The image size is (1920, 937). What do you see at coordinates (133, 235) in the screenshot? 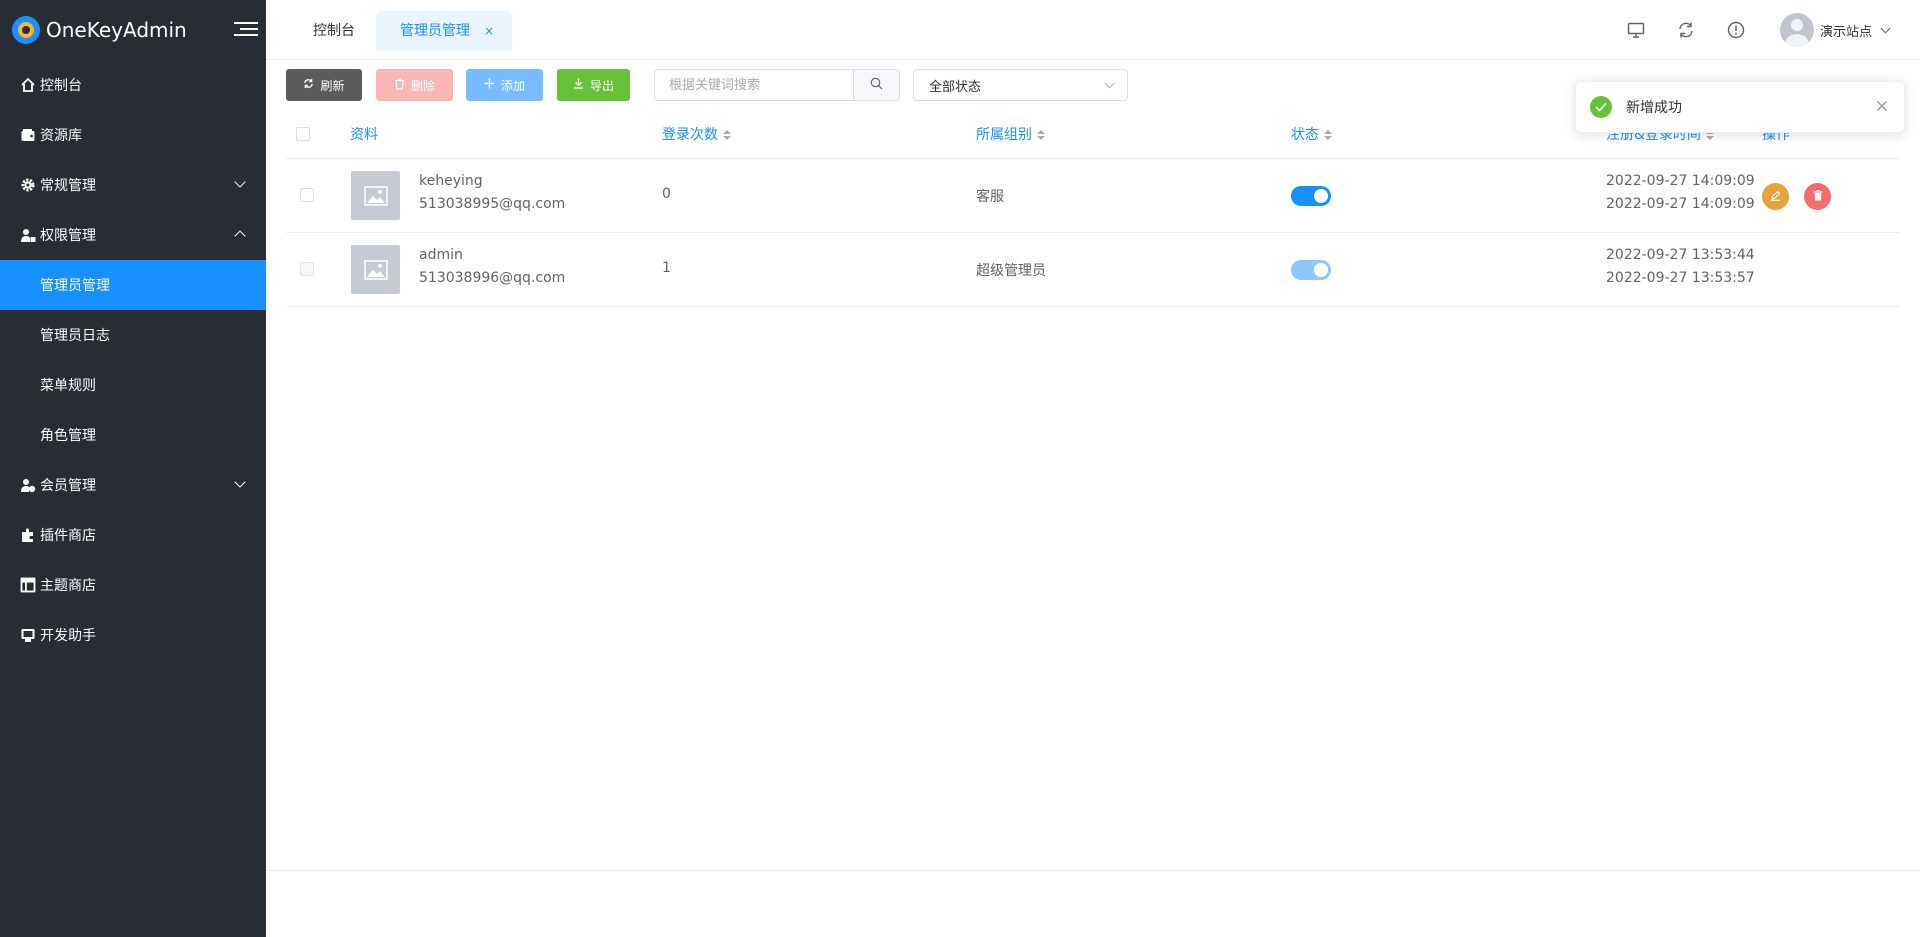
I see `sidebar-item-permissions: 权限管理` at bounding box center [133, 235].